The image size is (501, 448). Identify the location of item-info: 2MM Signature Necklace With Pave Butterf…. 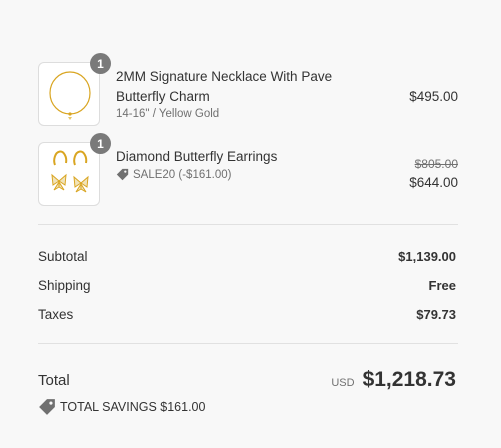
(236, 93).